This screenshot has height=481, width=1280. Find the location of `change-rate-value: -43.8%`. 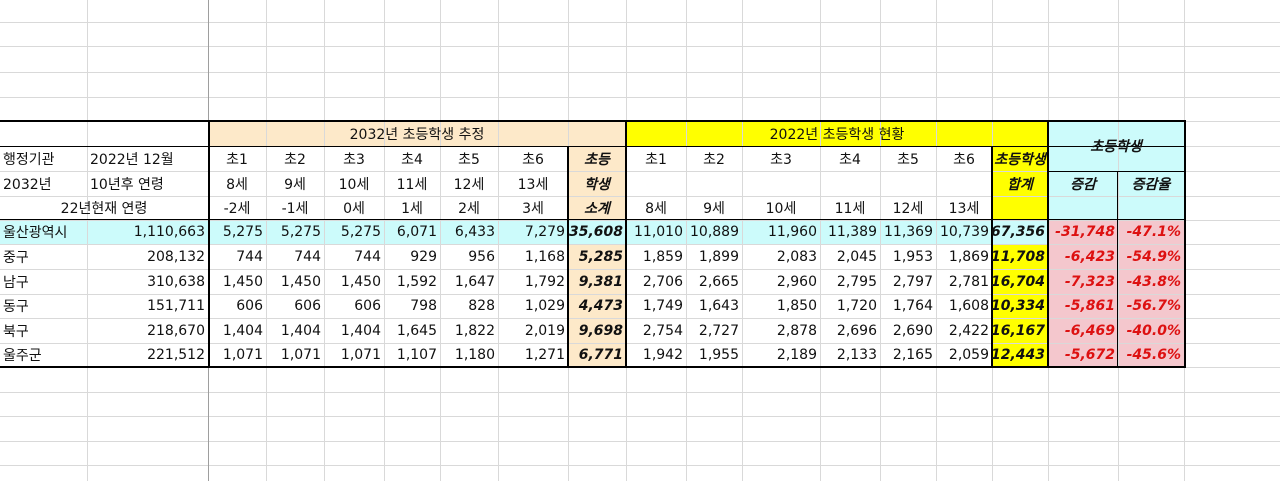

change-rate-value: -43.8% is located at coordinates (1151, 281).